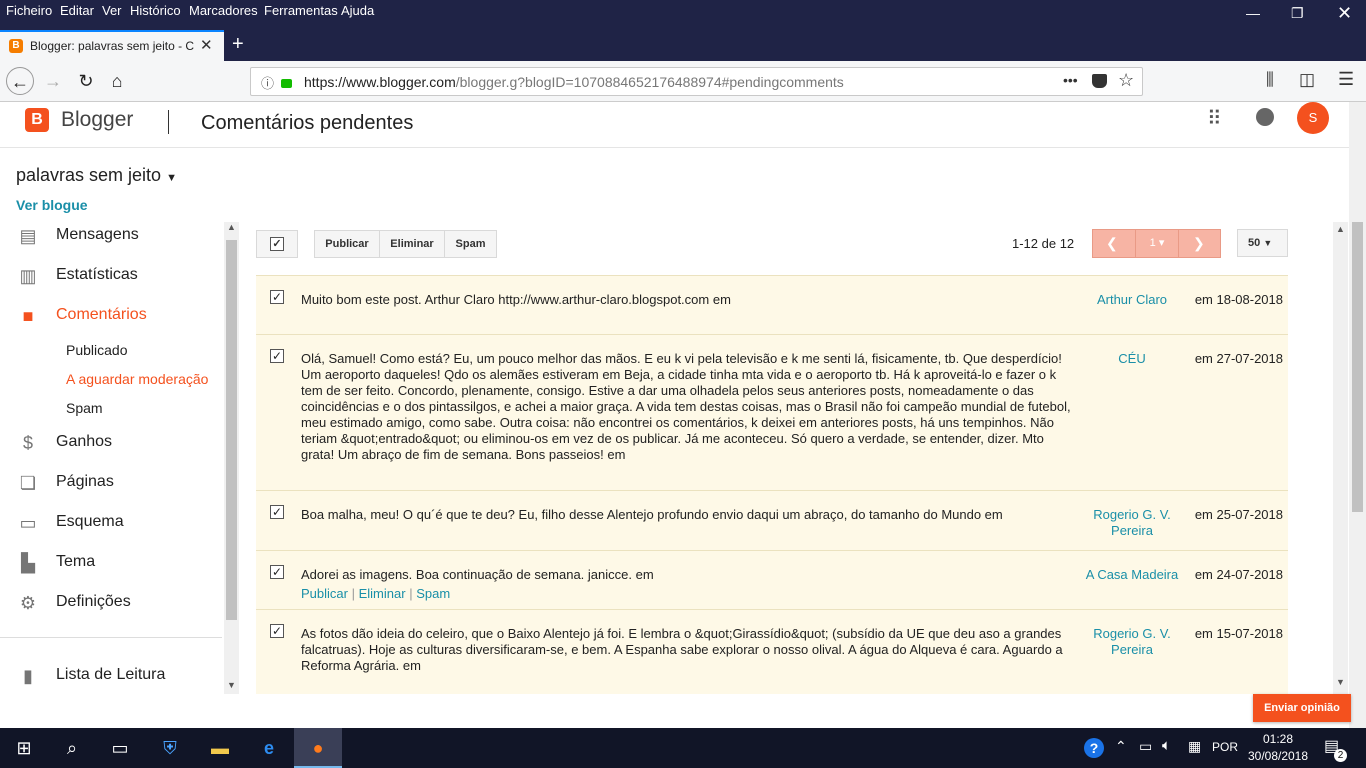  Describe the element at coordinates (1270, 80) in the screenshot. I see `library-icon: ⫼` at that location.